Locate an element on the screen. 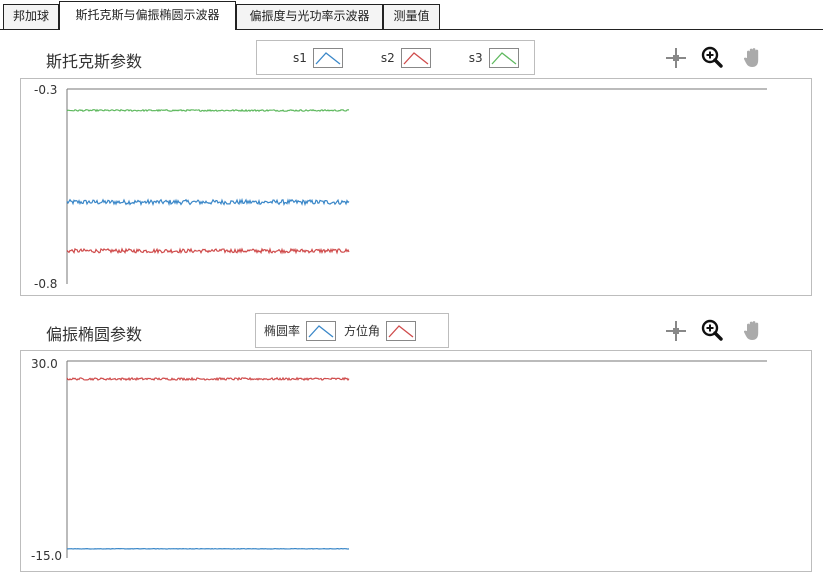 The height and width of the screenshot is (584, 823). stokes-legend: s1 s2 s3 is located at coordinates (395, 57).